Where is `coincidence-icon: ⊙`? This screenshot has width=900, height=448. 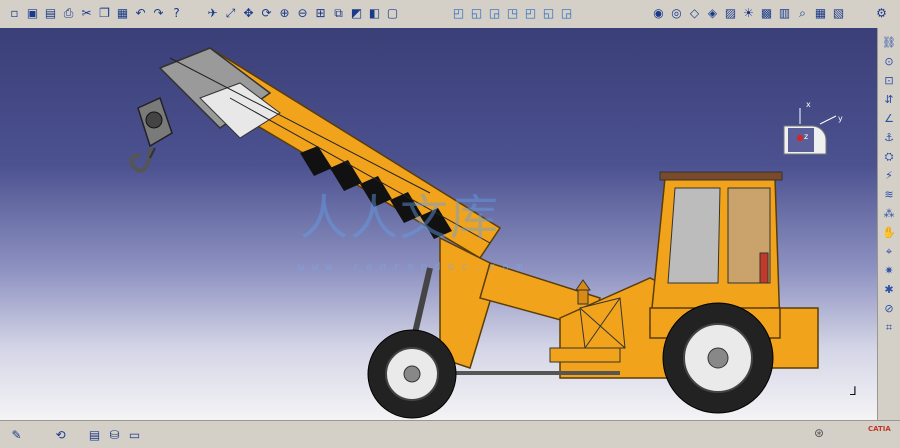
coincidence-icon: ⊙ is located at coordinates (889, 61).